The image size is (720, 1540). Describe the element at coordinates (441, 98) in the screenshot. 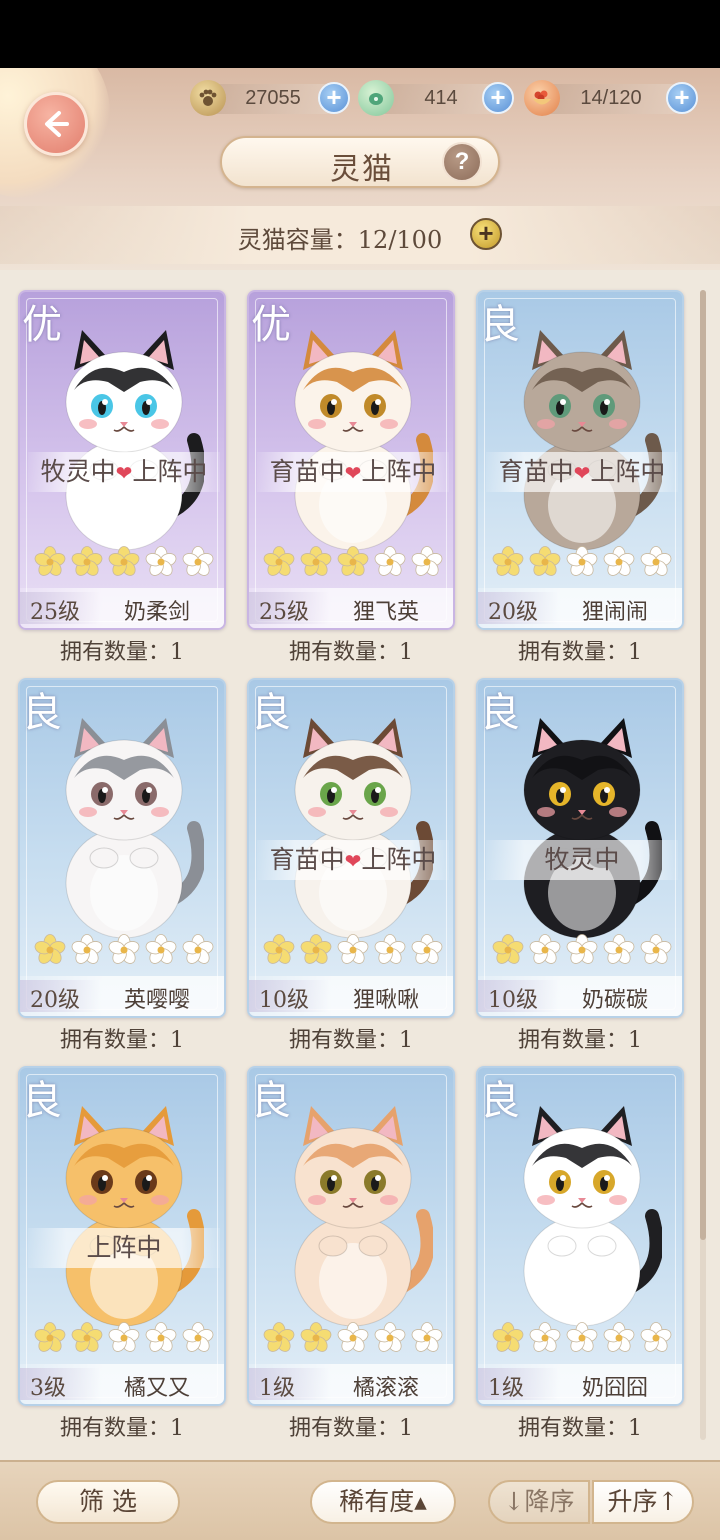

I see `jade-value: 414` at that location.